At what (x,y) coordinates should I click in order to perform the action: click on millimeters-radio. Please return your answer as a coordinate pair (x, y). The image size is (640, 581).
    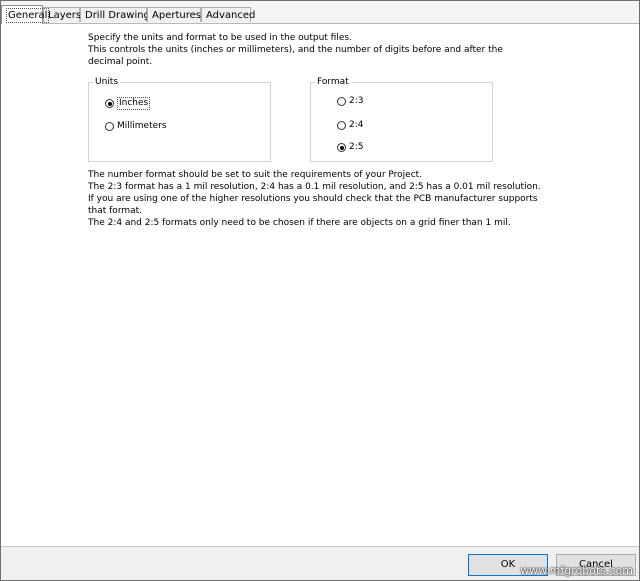
    Looking at the image, I should click on (109, 126).